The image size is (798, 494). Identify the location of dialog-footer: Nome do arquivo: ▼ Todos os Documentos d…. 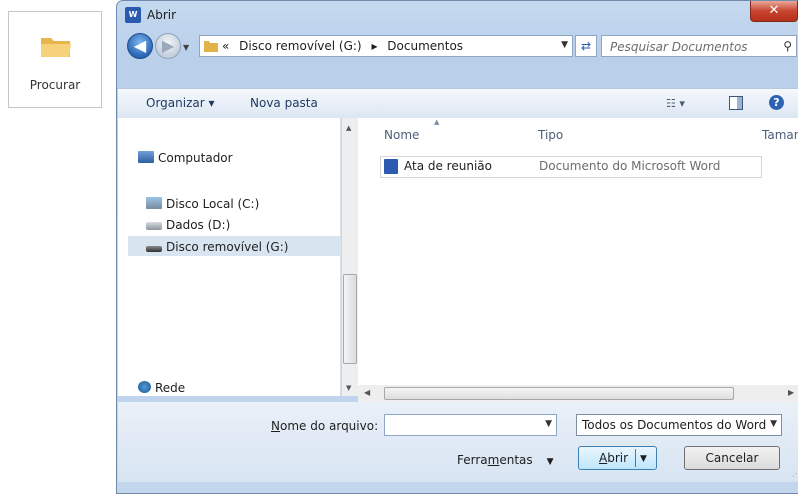
(458, 442).